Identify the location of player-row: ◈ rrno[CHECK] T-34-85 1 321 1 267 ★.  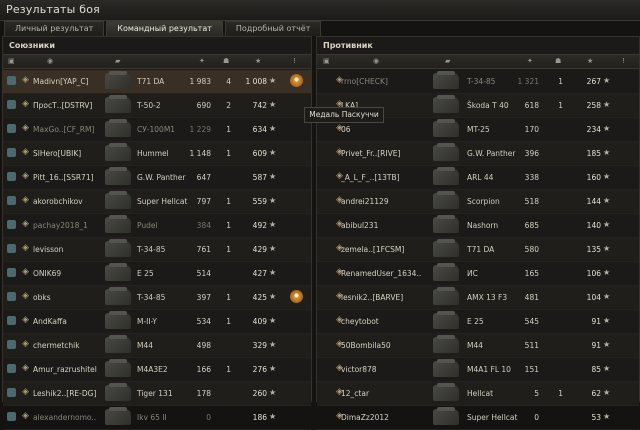
(478, 82).